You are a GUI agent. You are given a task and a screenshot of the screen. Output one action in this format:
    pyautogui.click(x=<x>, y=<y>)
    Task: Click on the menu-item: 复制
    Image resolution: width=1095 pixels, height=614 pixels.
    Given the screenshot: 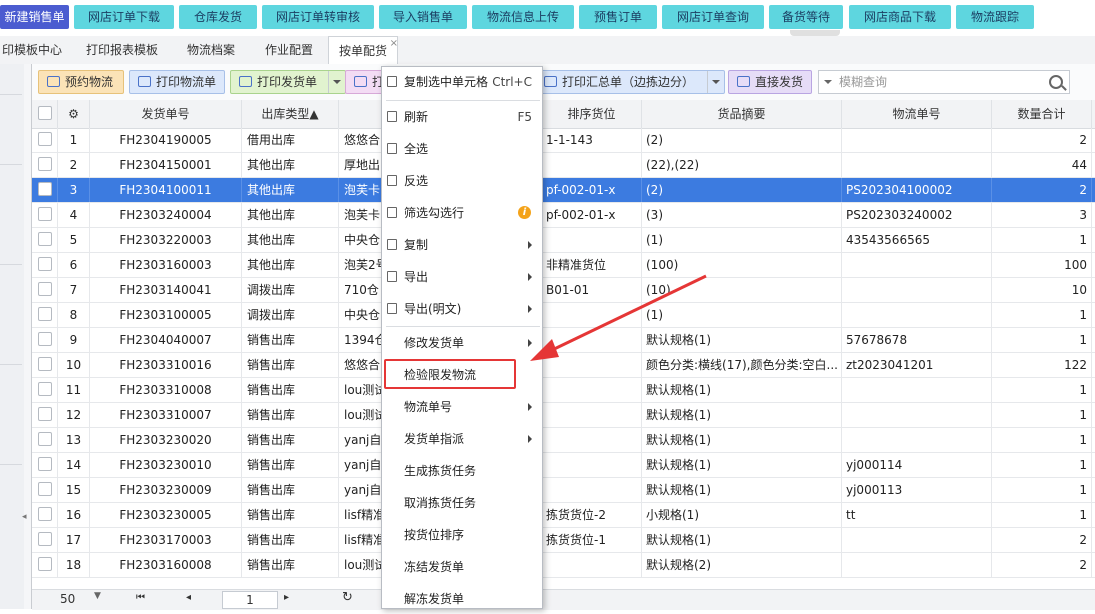 What is the action you would take?
    pyautogui.click(x=462, y=245)
    